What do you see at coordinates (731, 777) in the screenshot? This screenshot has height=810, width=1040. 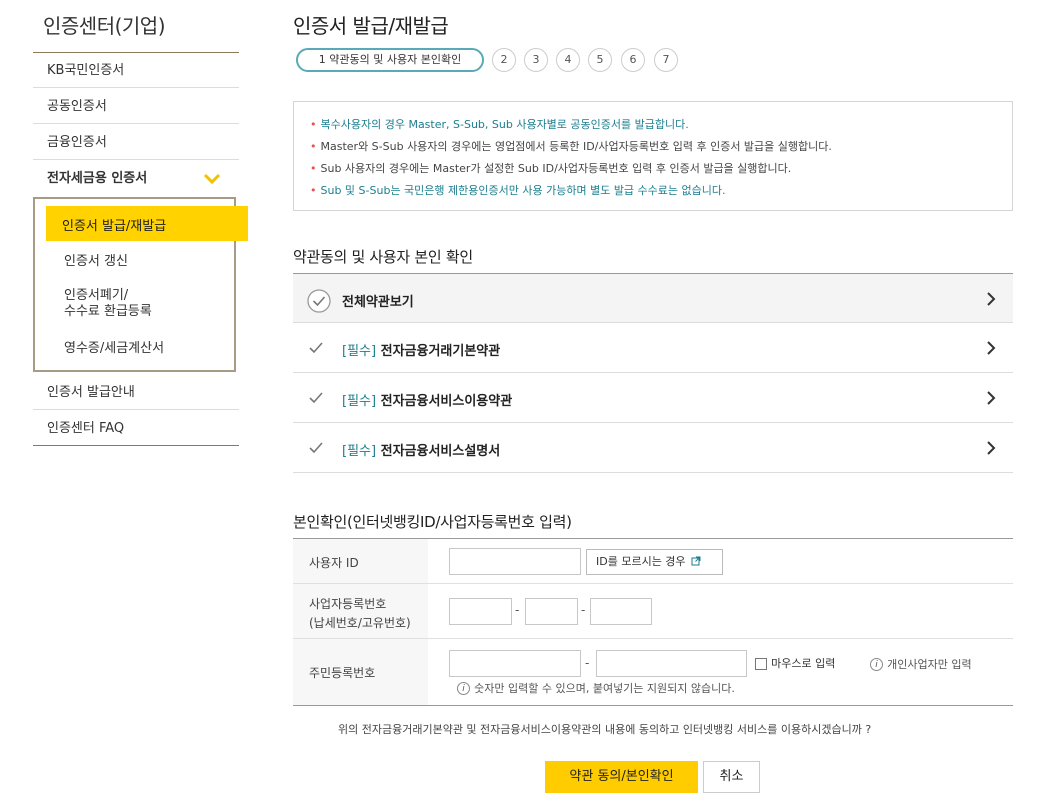 I see `cancel-button: 취소` at bounding box center [731, 777].